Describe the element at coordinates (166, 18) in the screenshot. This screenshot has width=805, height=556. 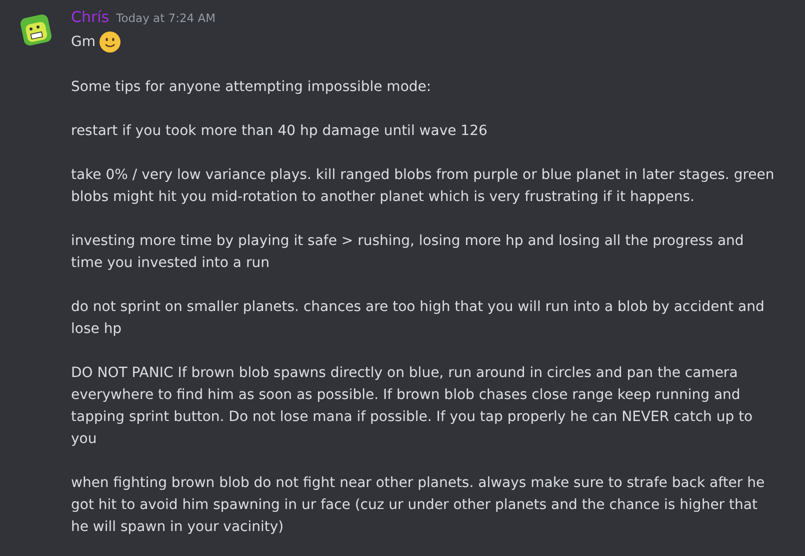
I see `timestamp: Today at 7:24 AM` at that location.